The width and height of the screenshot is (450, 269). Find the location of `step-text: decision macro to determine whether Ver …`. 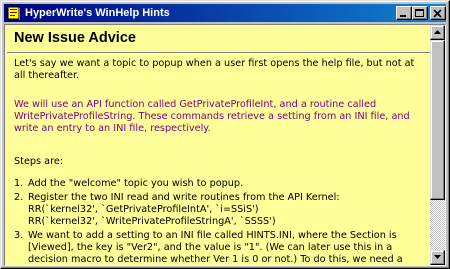

step-text: decision macro to determine whether Ver … is located at coordinates (215, 259).